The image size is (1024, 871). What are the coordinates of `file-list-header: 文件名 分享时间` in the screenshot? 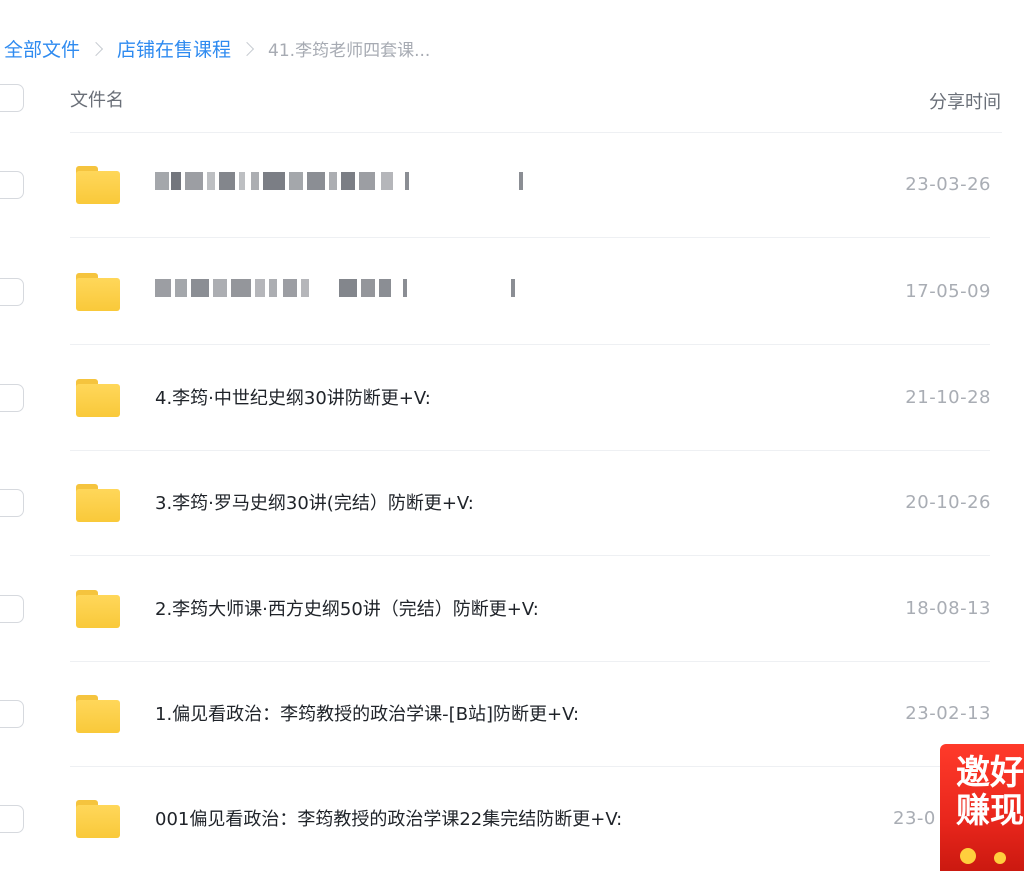 It's located at (512, 98).